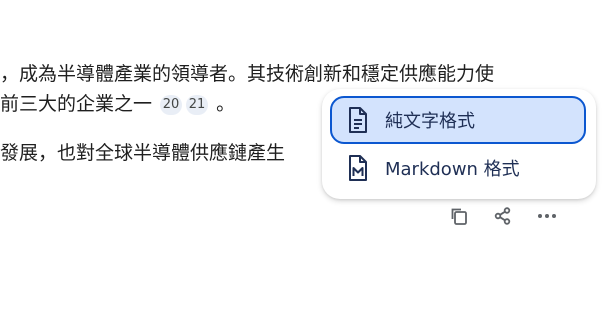  What do you see at coordinates (226, 104) in the screenshot?
I see `response-text-fragment: 。` at bounding box center [226, 104].